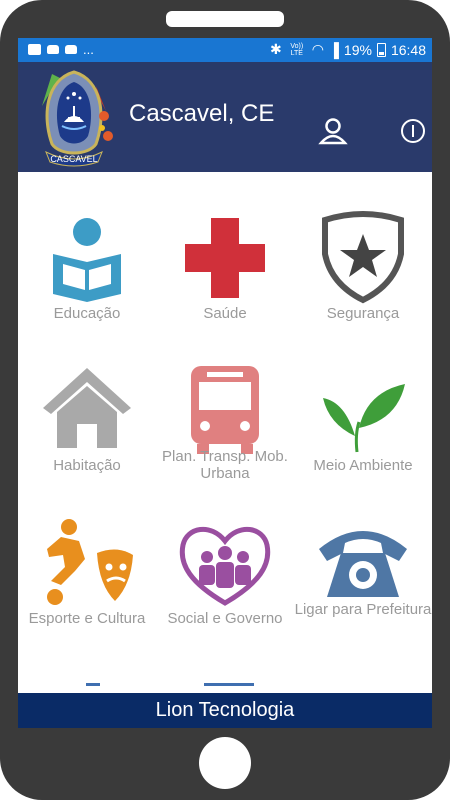  Describe the element at coordinates (34, 49) in the screenshot. I see `gallery-icon` at that location.